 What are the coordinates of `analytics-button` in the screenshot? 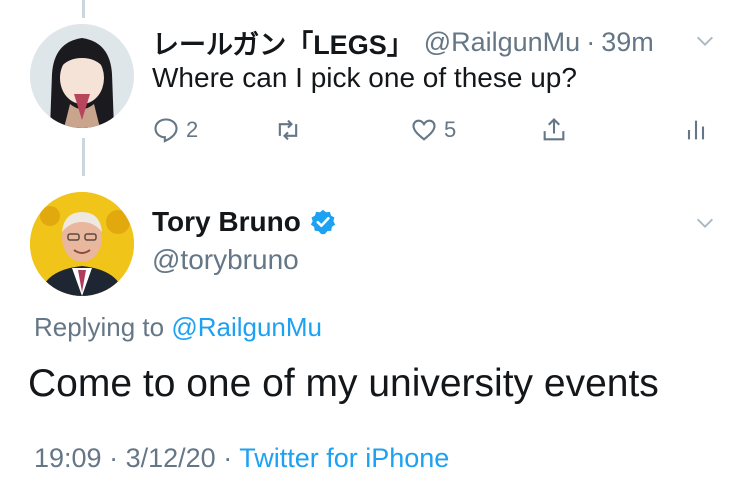 It's located at (696, 130).